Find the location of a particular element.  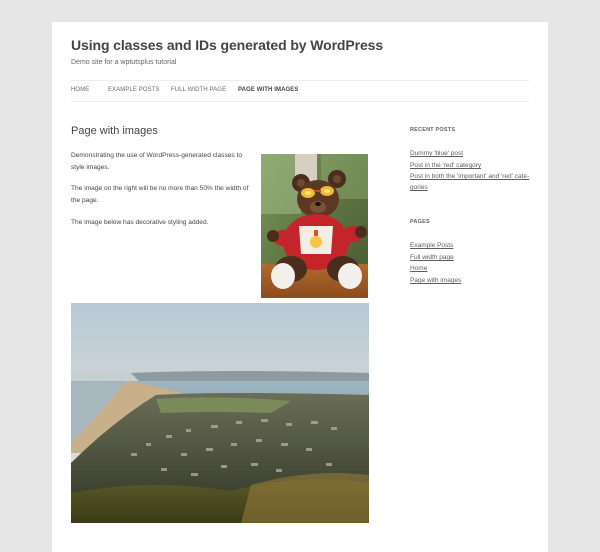

recent-post-link: Post in the 'red' category is located at coordinates (445, 166).